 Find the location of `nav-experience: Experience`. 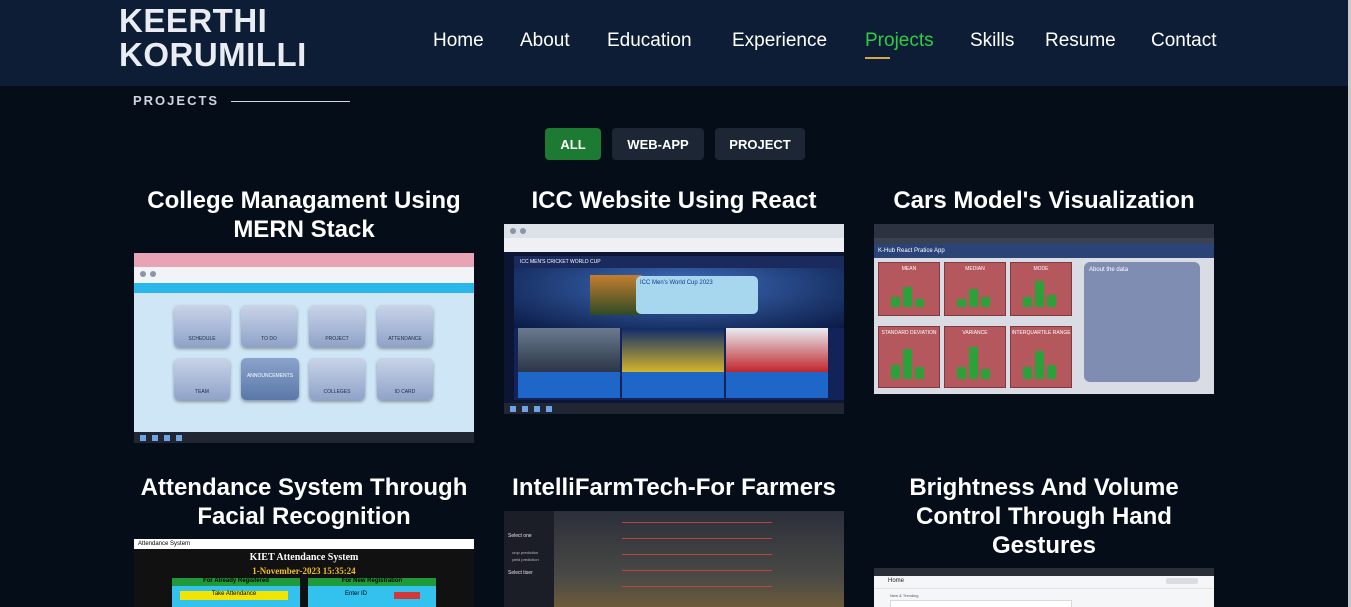

nav-experience: Experience is located at coordinates (779, 41).